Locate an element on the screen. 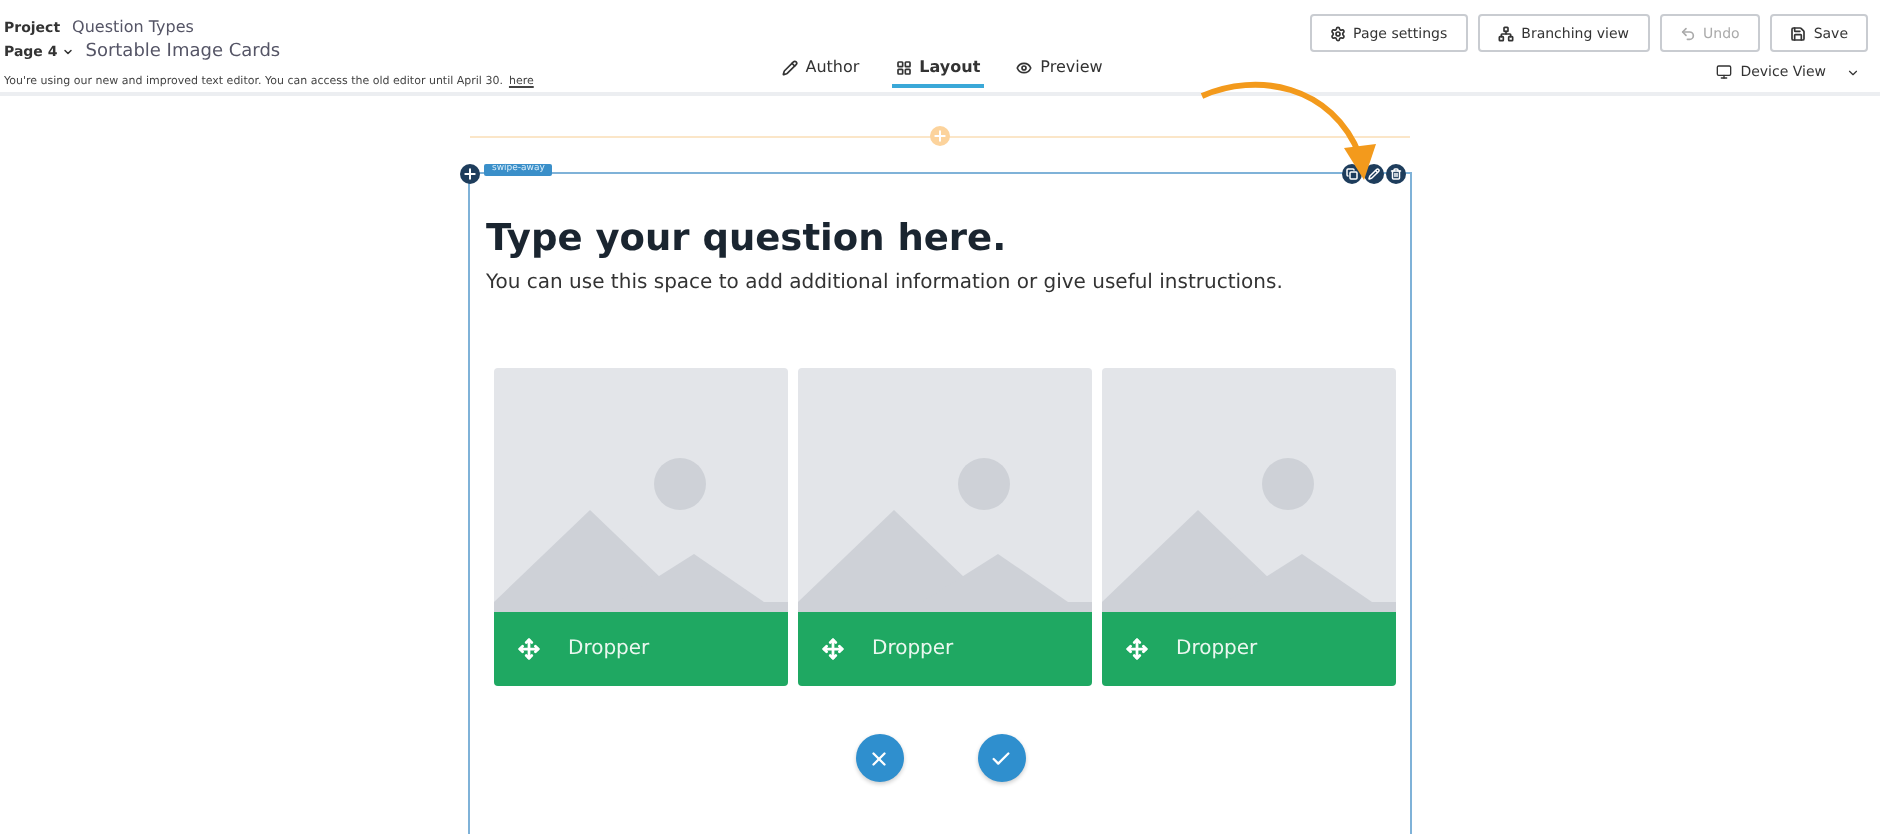 The height and width of the screenshot is (834, 1880). eye-icon is located at coordinates (1024, 67).